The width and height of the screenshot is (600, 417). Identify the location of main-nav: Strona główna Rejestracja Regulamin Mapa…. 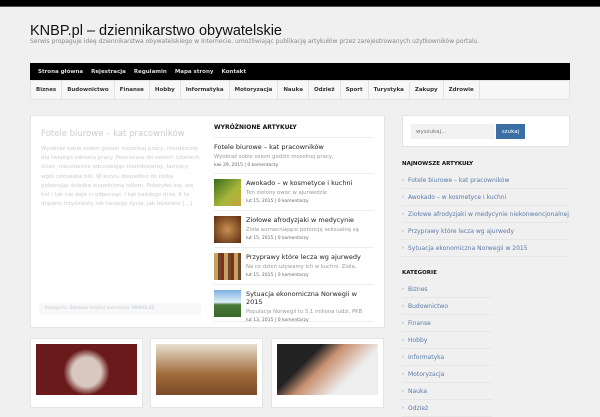
(300, 71).